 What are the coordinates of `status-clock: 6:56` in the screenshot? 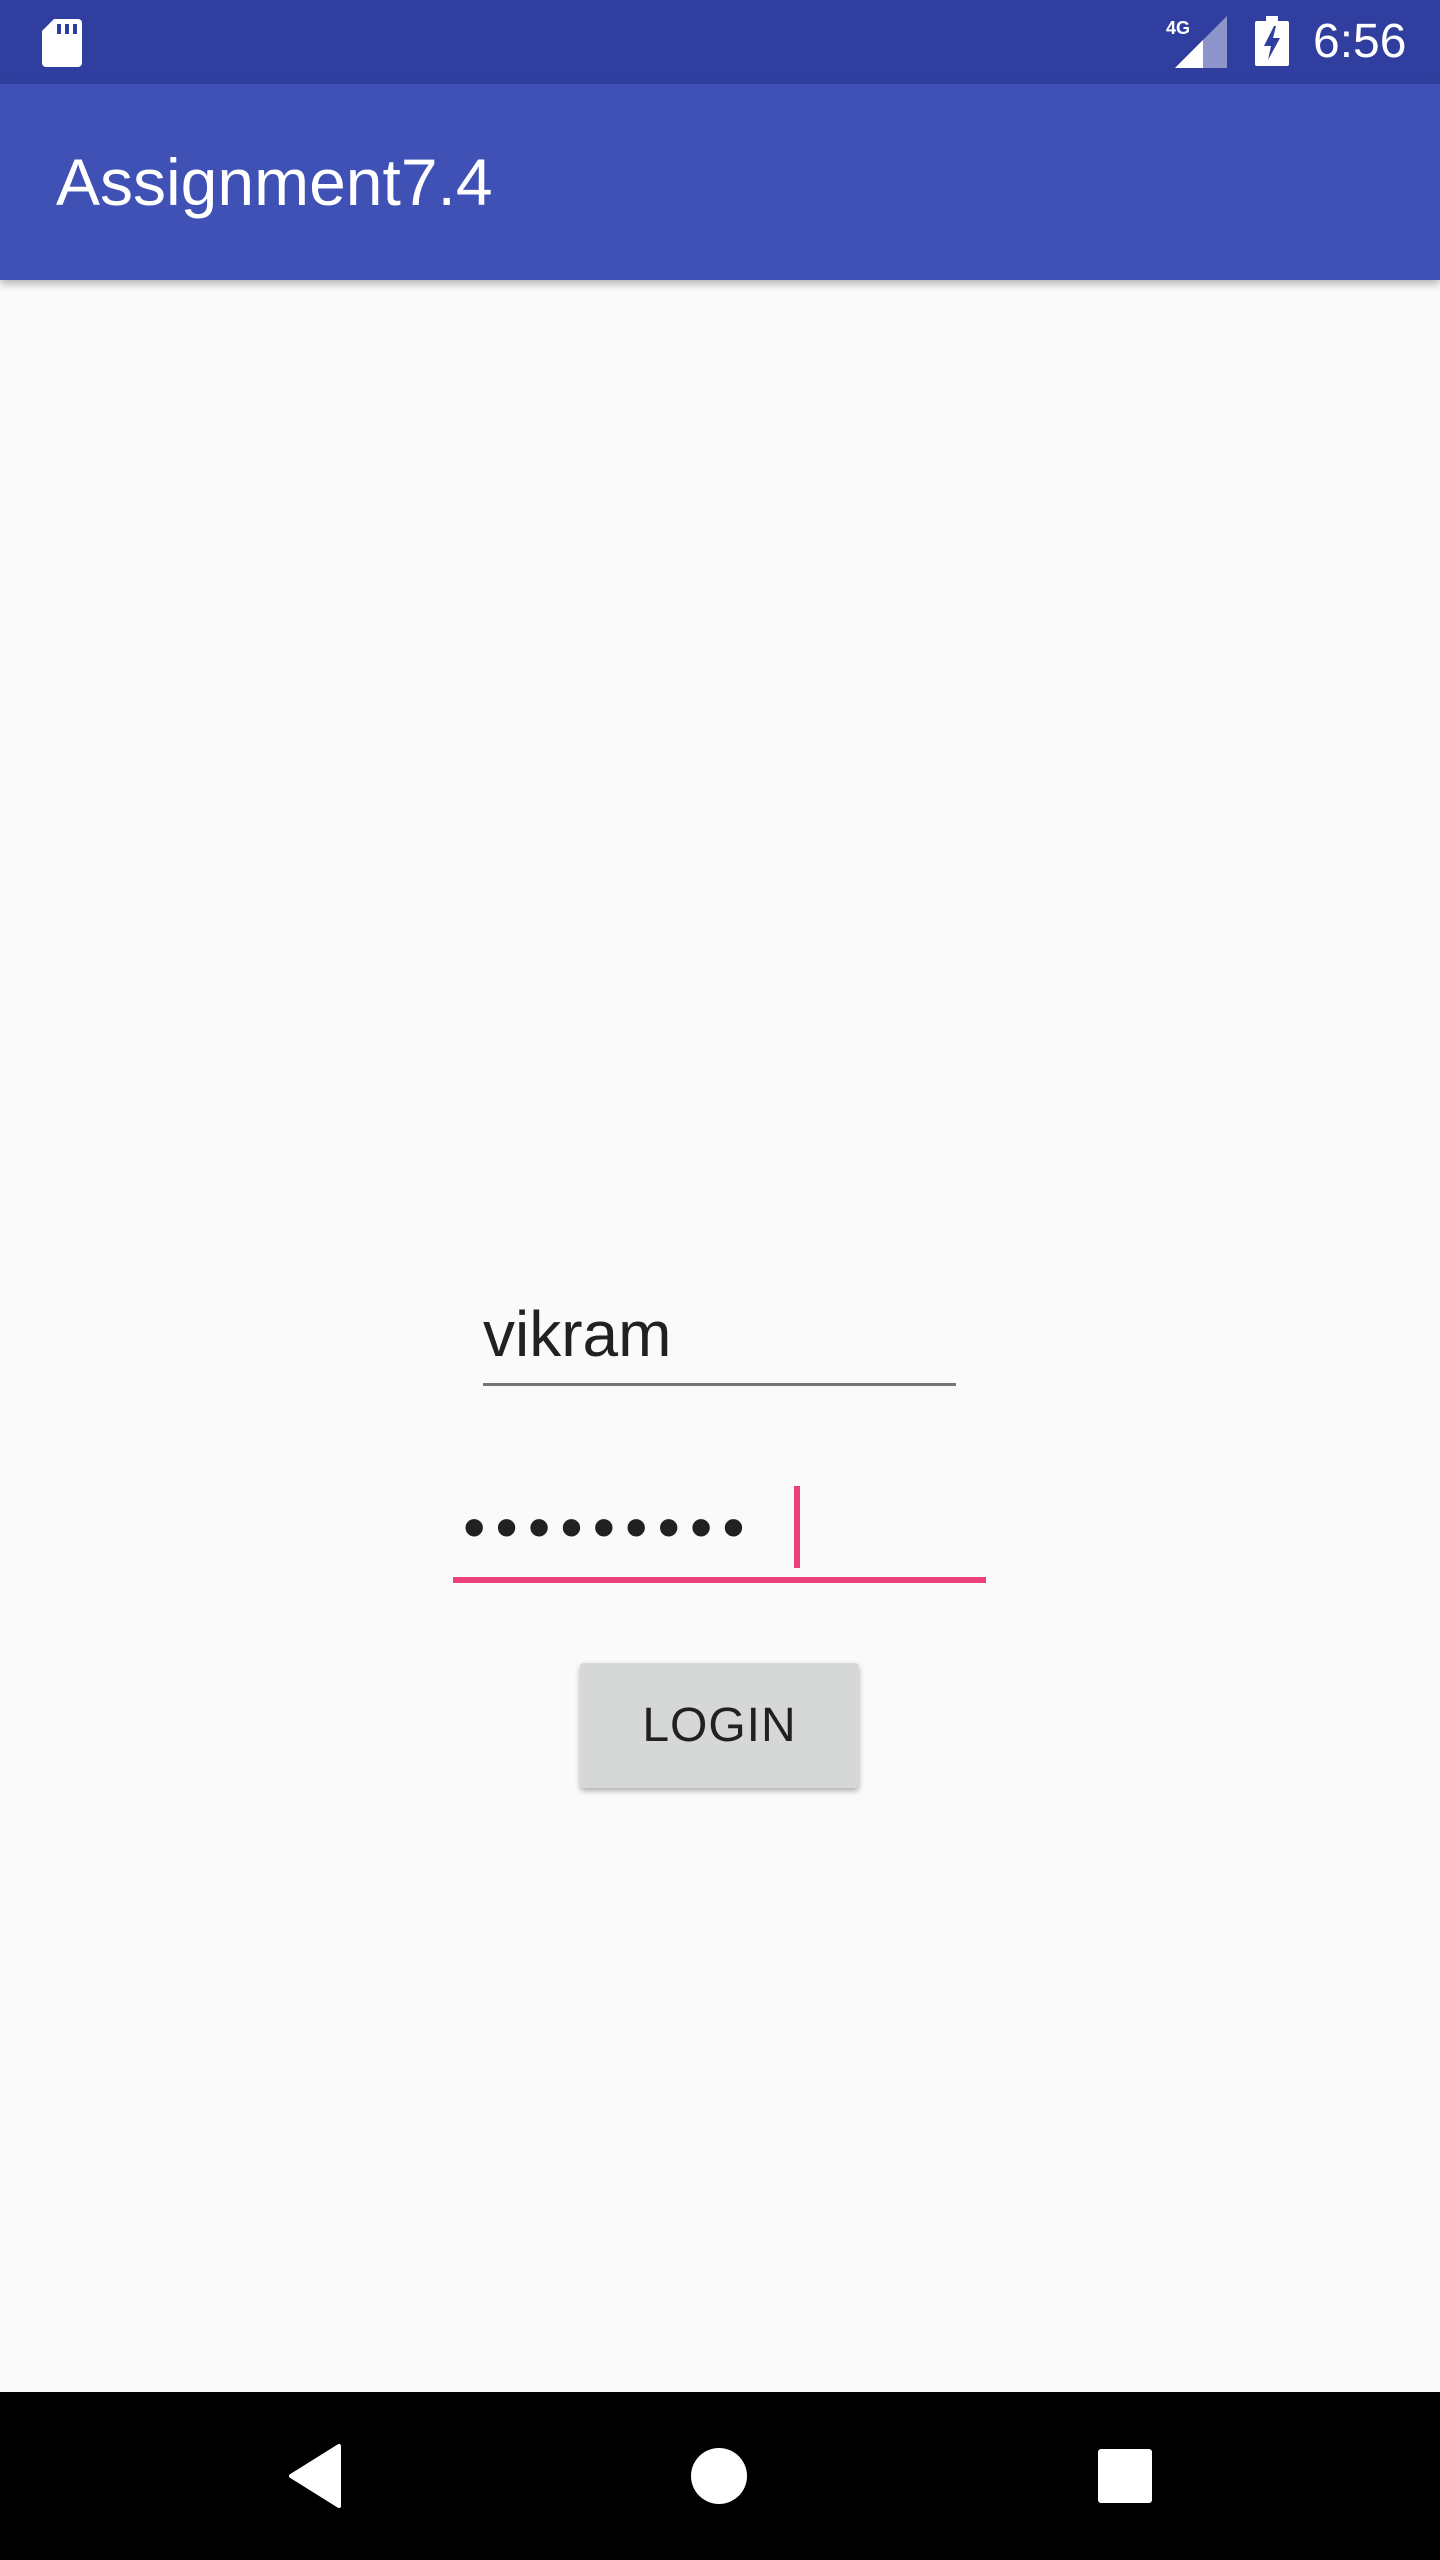 It's located at (1360, 41).